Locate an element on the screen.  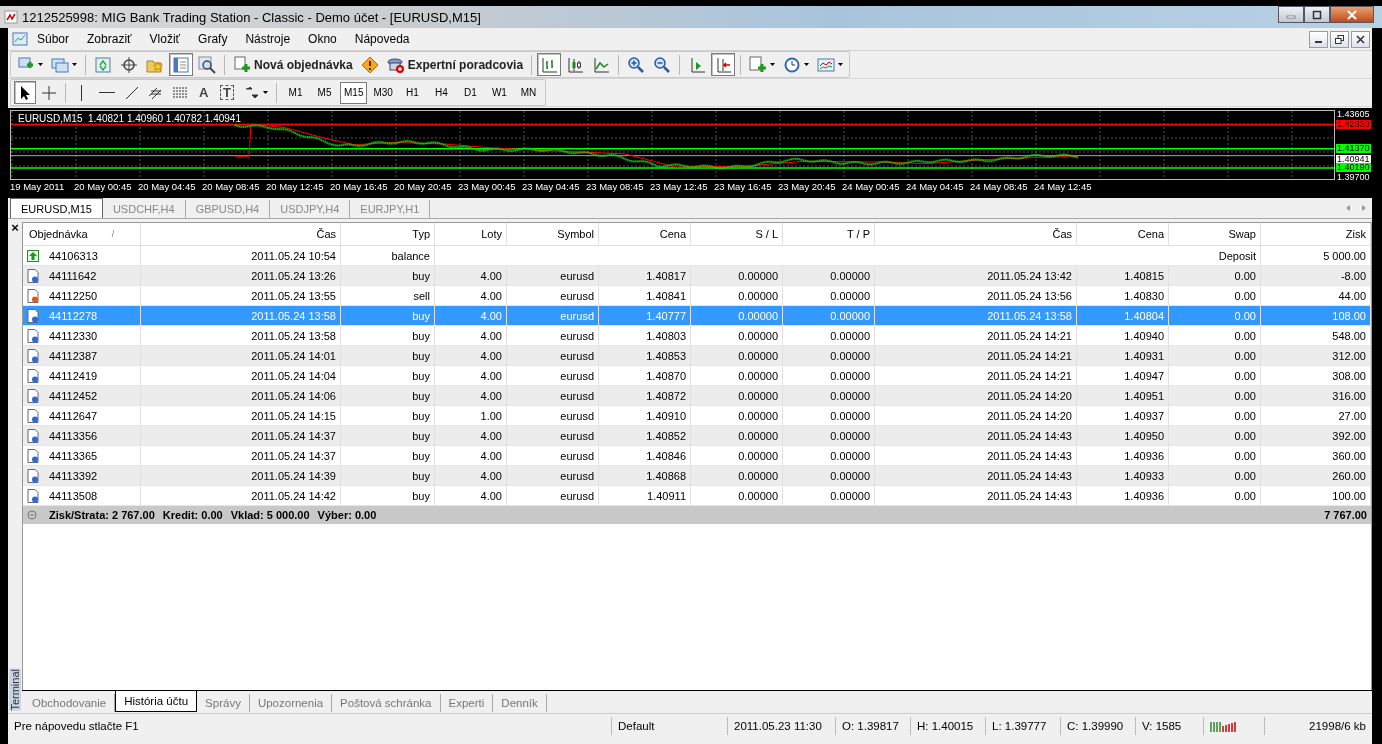
column-header: Zisk is located at coordinates (1316, 234).